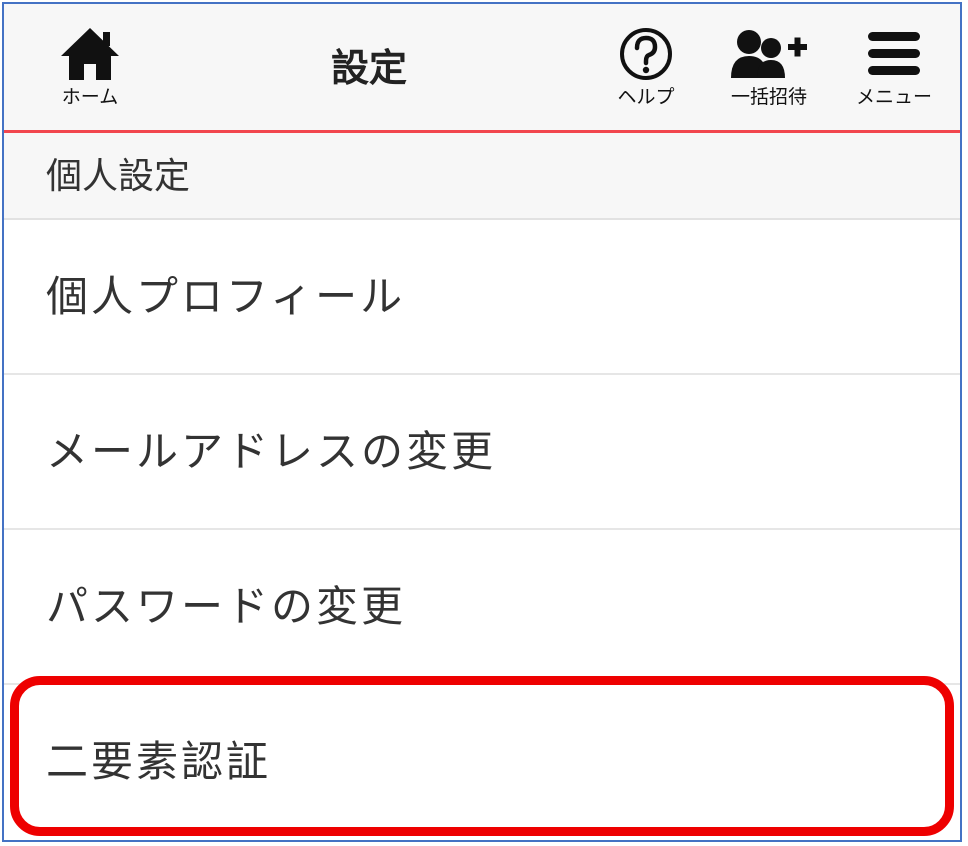  I want to click on page-title: 設定, so click(368, 68).